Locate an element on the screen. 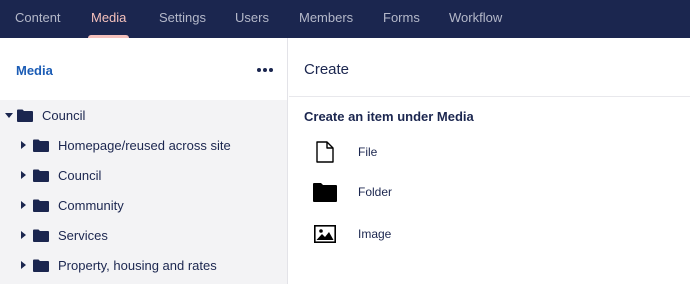 The image size is (690, 284). create-item-label: Folder is located at coordinates (375, 192).